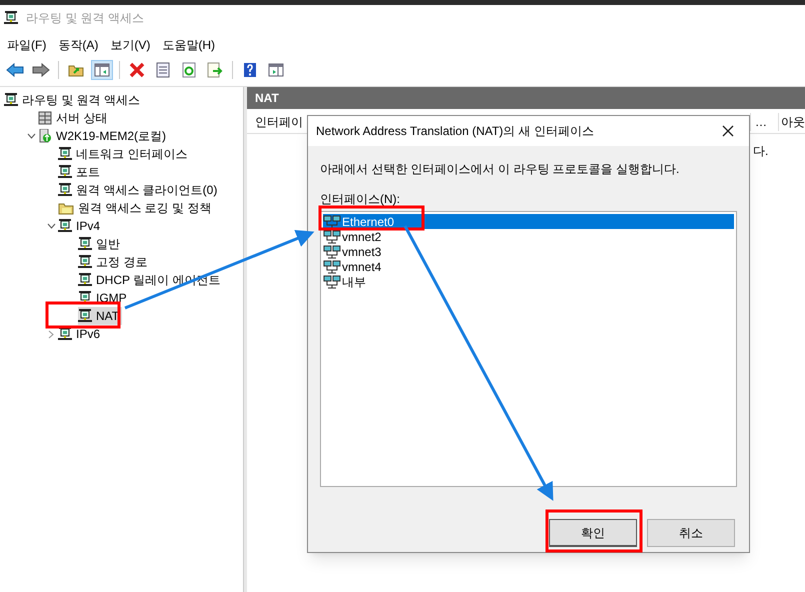 The image size is (805, 592). Describe the element at coordinates (100, 244) in the screenshot. I see `tree-item: 일반` at that location.